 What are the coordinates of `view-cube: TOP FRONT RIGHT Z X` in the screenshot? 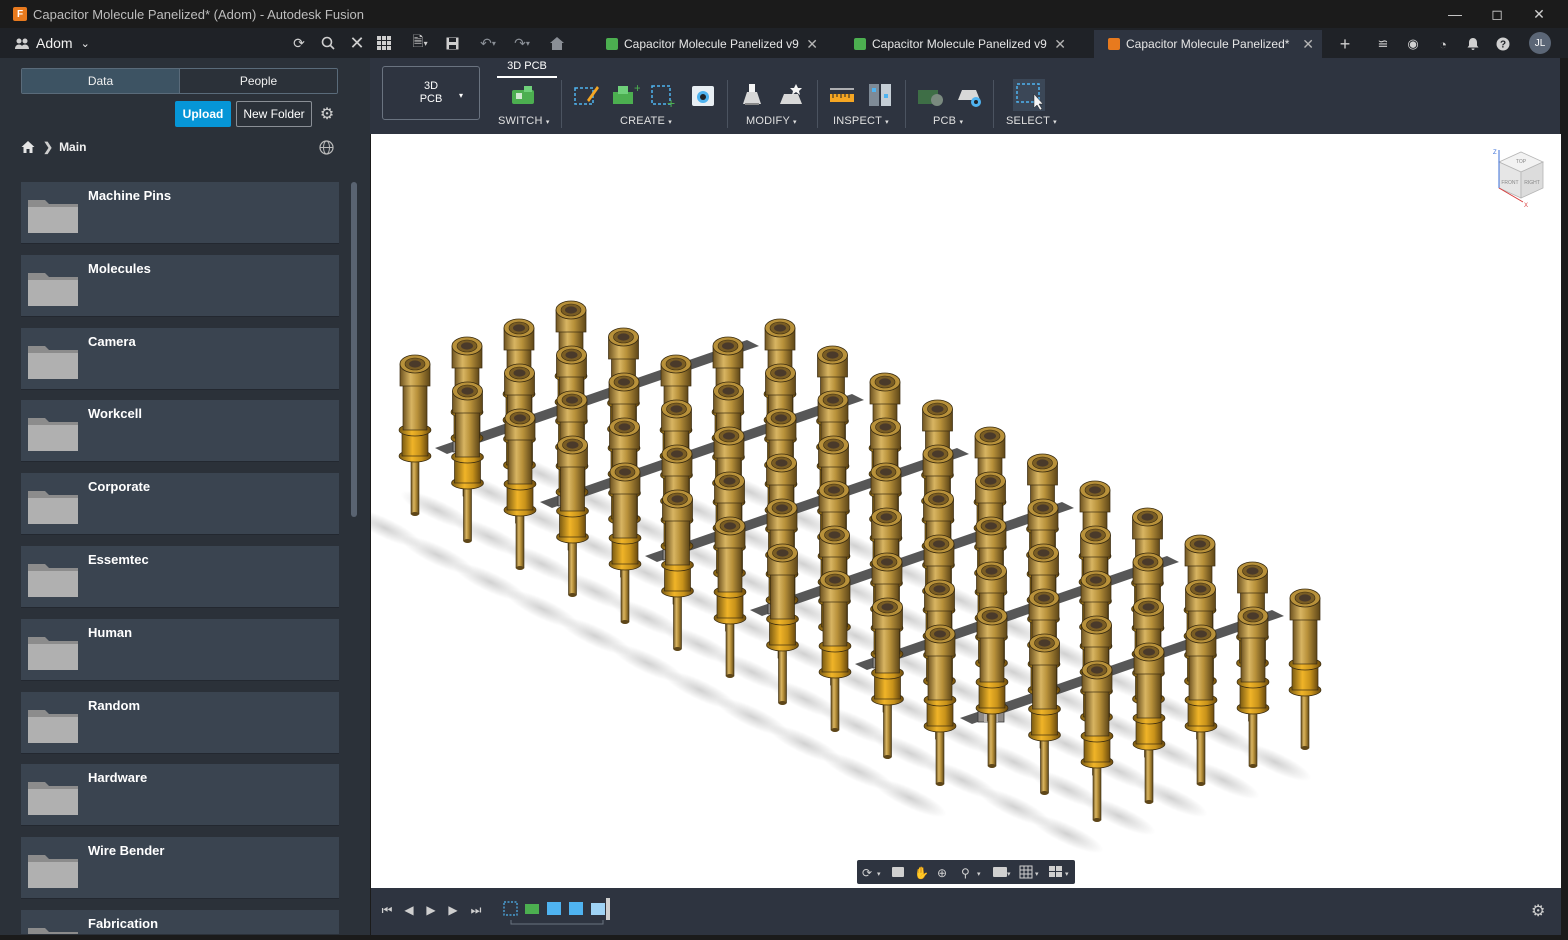 It's located at (1521, 177).